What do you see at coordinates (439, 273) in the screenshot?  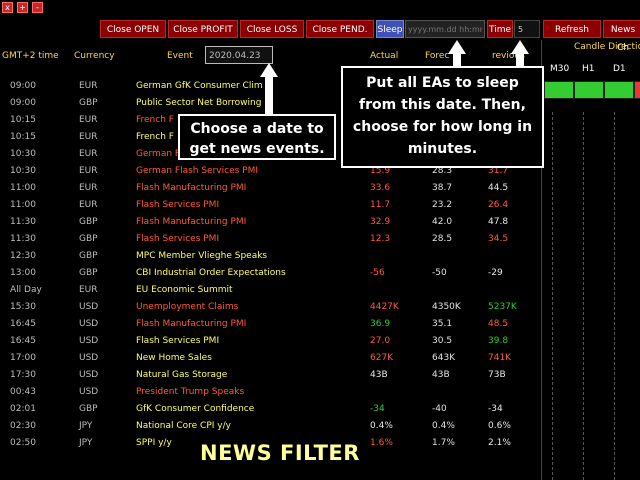 I see `row-forecast: -50` at bounding box center [439, 273].